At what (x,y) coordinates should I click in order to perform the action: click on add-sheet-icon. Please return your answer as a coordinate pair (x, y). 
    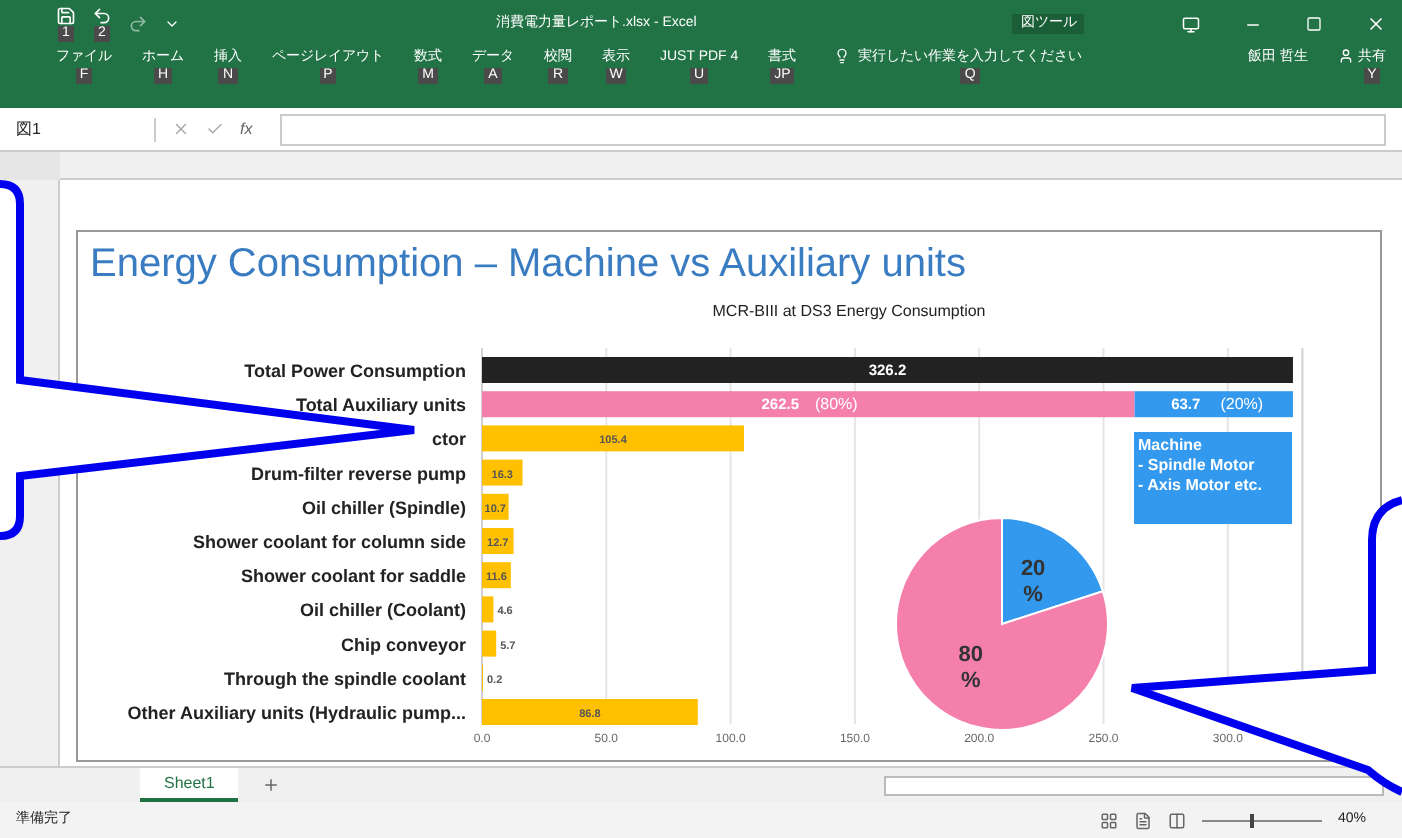
    Looking at the image, I should click on (271, 785).